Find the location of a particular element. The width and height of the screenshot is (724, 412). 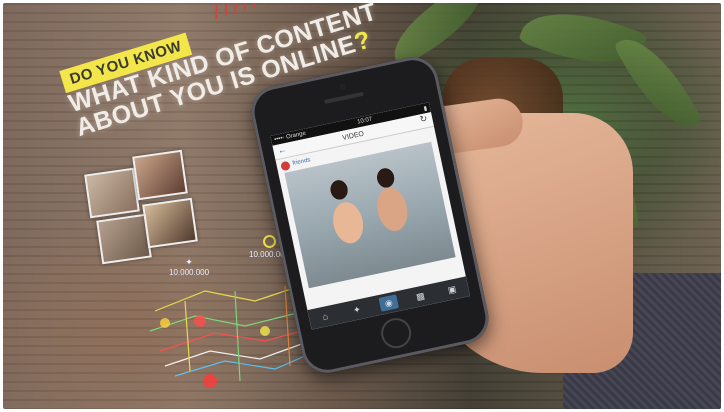

nav-title: VIDEO is located at coordinates (353, 136).